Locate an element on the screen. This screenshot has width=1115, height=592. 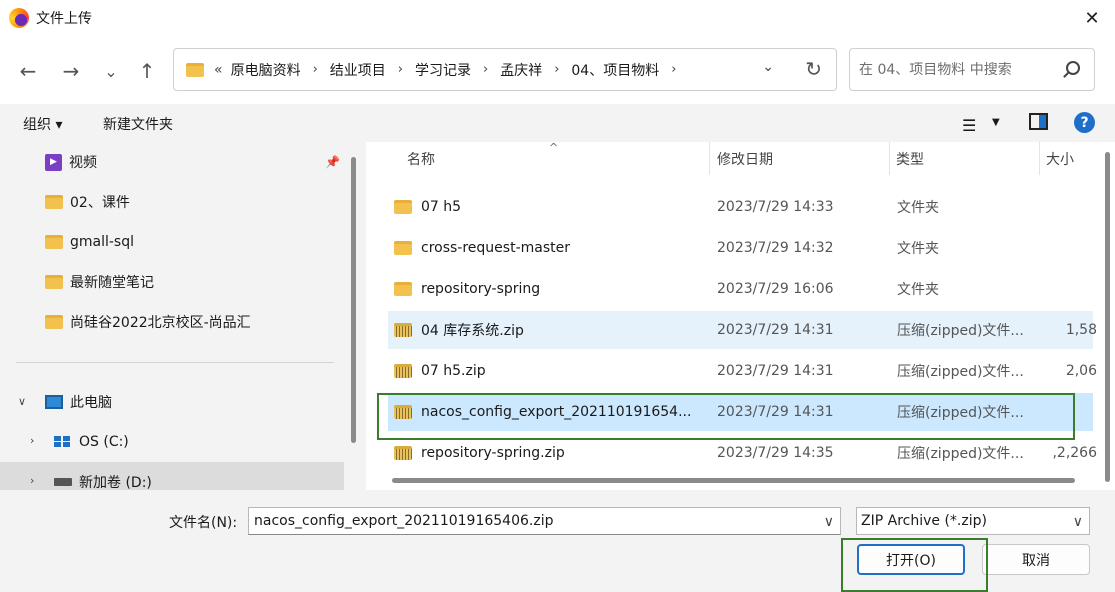
file-date: 2023/7/29 14:35 is located at coordinates (775, 453).